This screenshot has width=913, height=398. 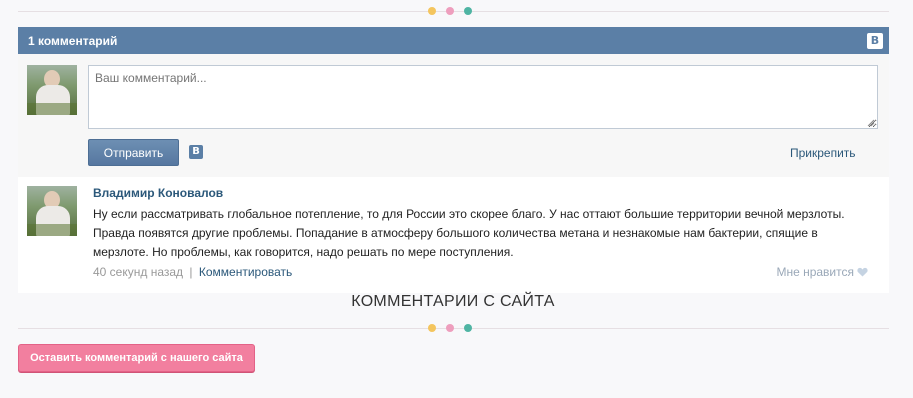 I want to click on vk-logo-icon: В, so click(x=875, y=41).